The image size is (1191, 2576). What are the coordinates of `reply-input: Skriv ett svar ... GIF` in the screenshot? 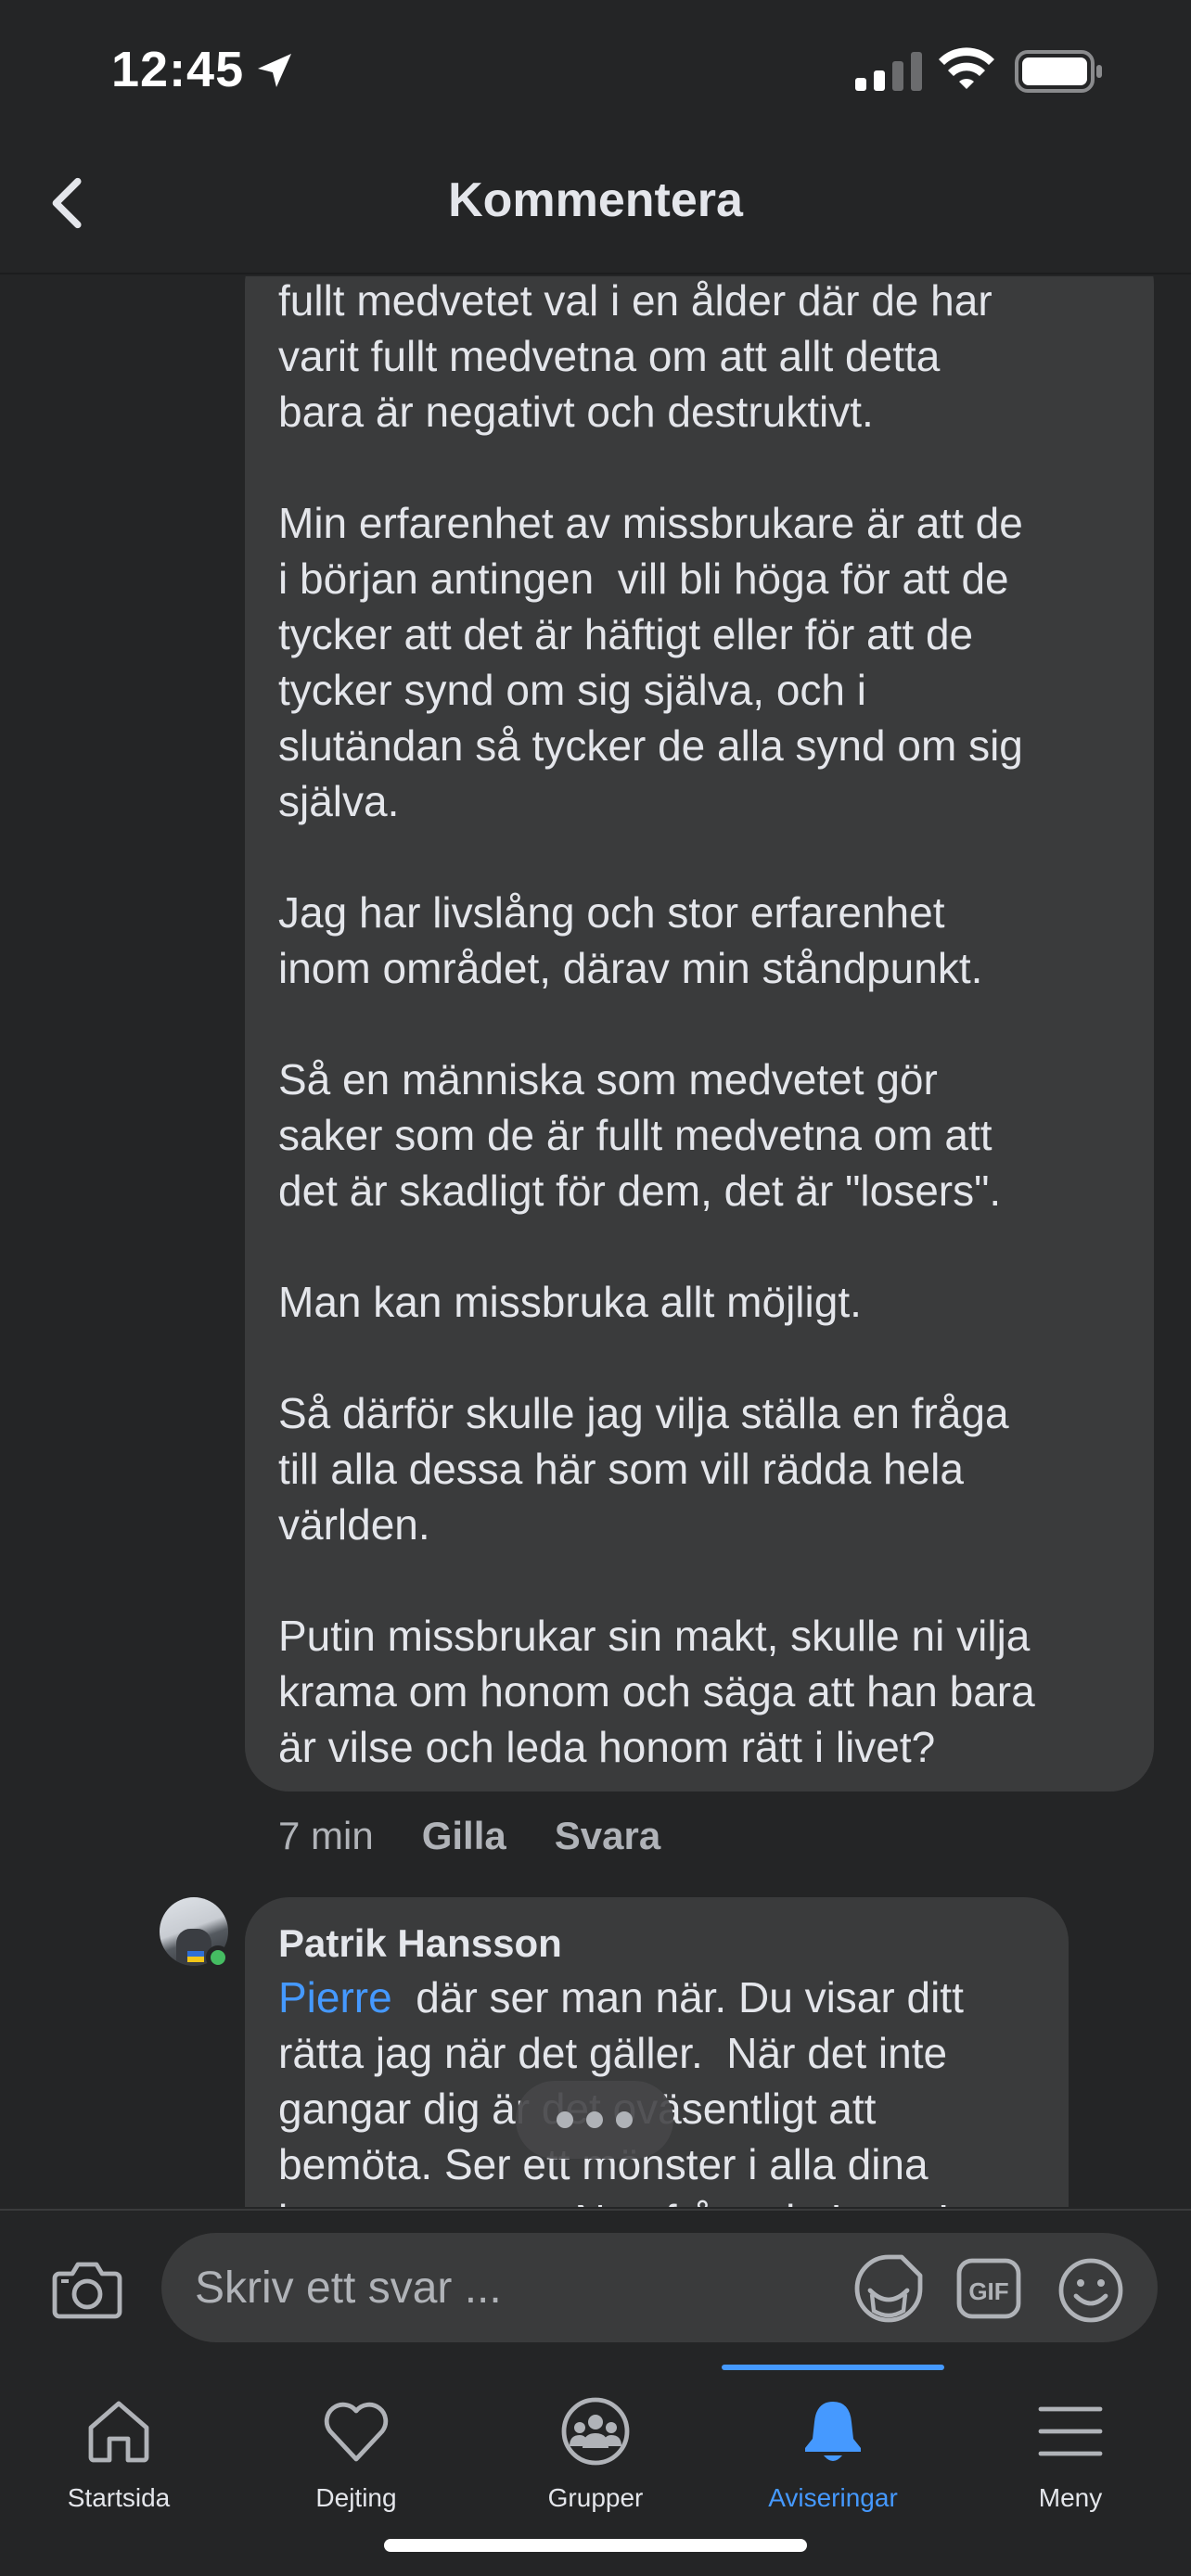 It's located at (660, 2287).